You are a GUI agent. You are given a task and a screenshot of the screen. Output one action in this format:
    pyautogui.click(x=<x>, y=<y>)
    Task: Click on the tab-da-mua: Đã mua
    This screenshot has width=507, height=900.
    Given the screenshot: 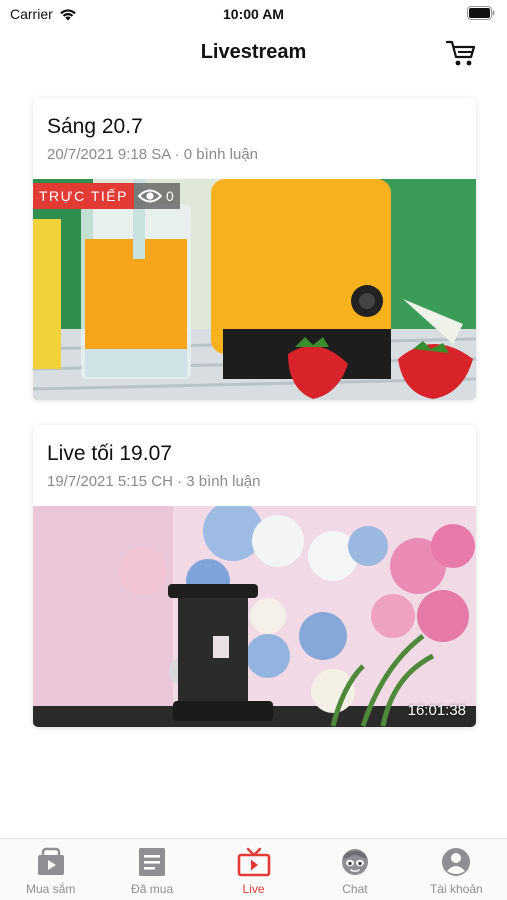 What is the action you would take?
    pyautogui.click(x=151, y=869)
    